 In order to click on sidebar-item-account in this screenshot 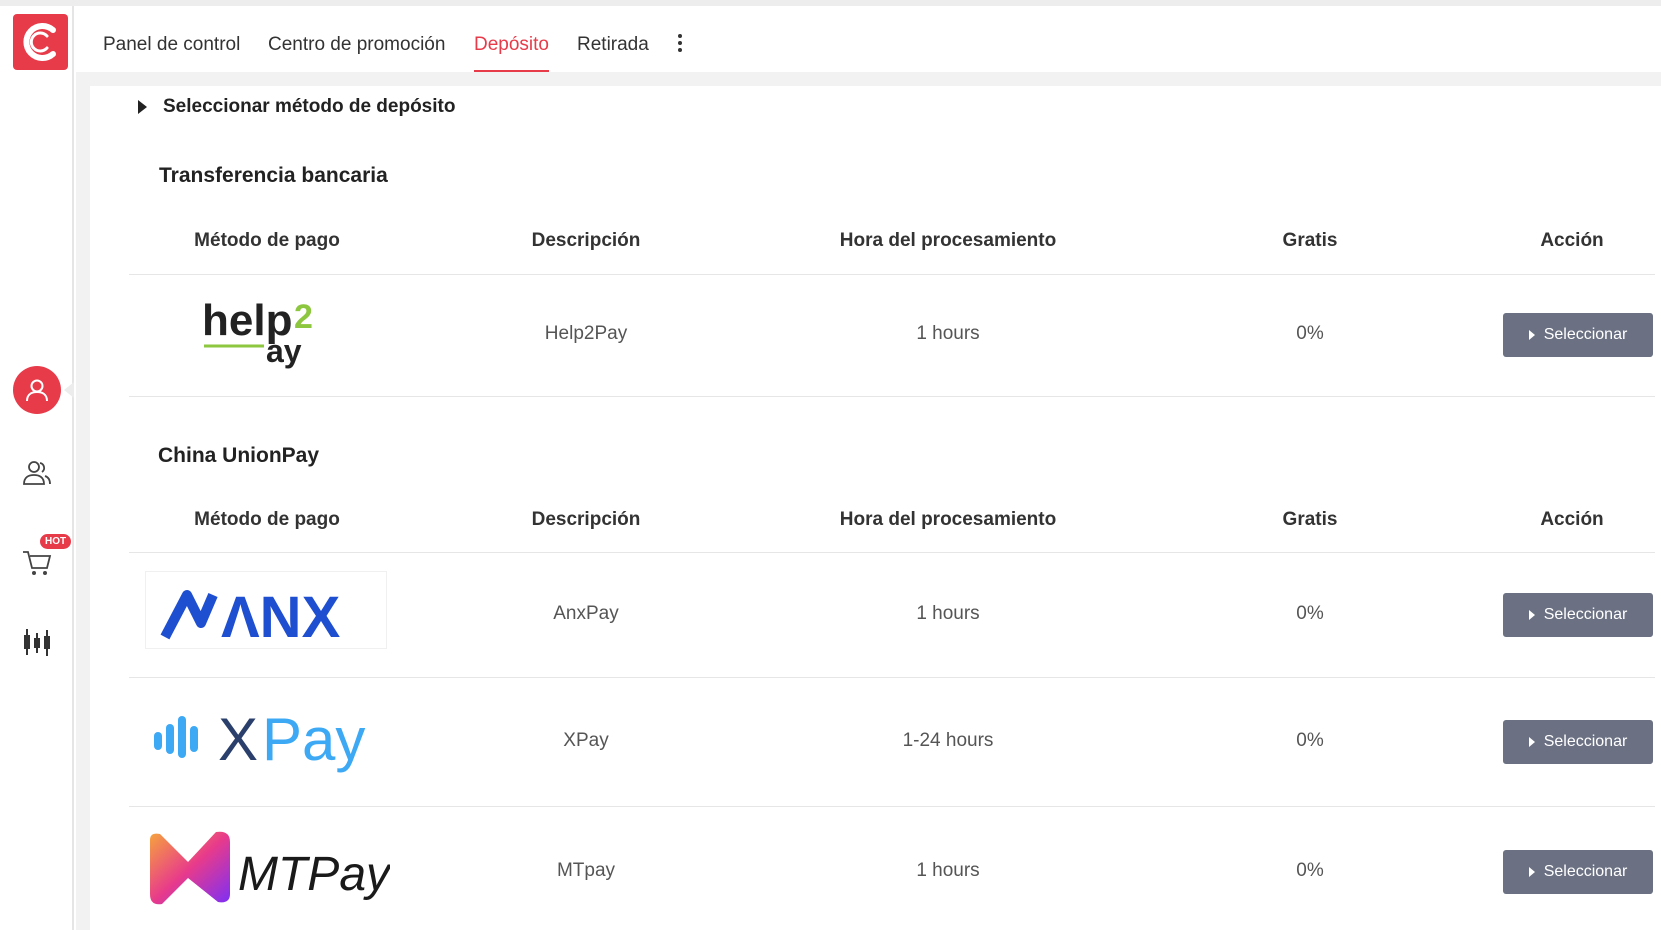, I will do `click(37, 390)`.